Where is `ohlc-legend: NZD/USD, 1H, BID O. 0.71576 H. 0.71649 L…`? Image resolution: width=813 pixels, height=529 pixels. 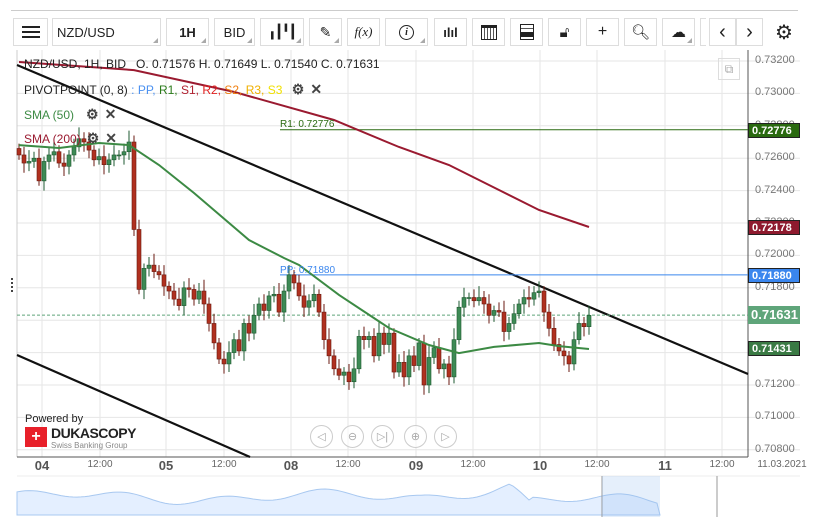
ohlc-legend: NZD/USD, 1H, BID O. 0.71576 H. 0.71649 L… is located at coordinates (202, 64).